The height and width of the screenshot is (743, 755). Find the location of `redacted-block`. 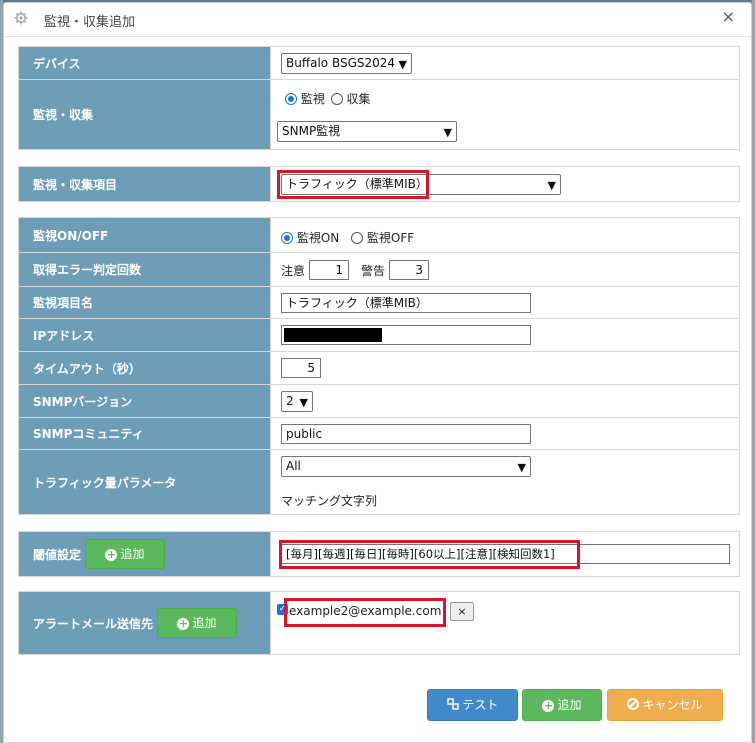

redacted-block is located at coordinates (333, 335).